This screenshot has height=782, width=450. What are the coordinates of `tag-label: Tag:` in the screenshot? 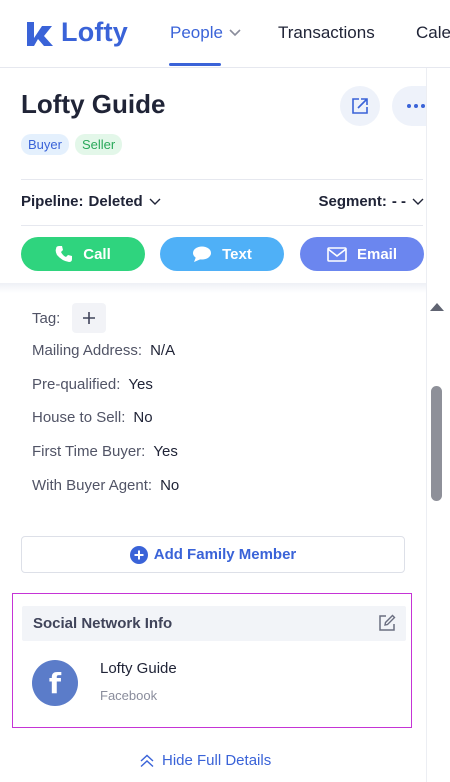 It's located at (46, 318).